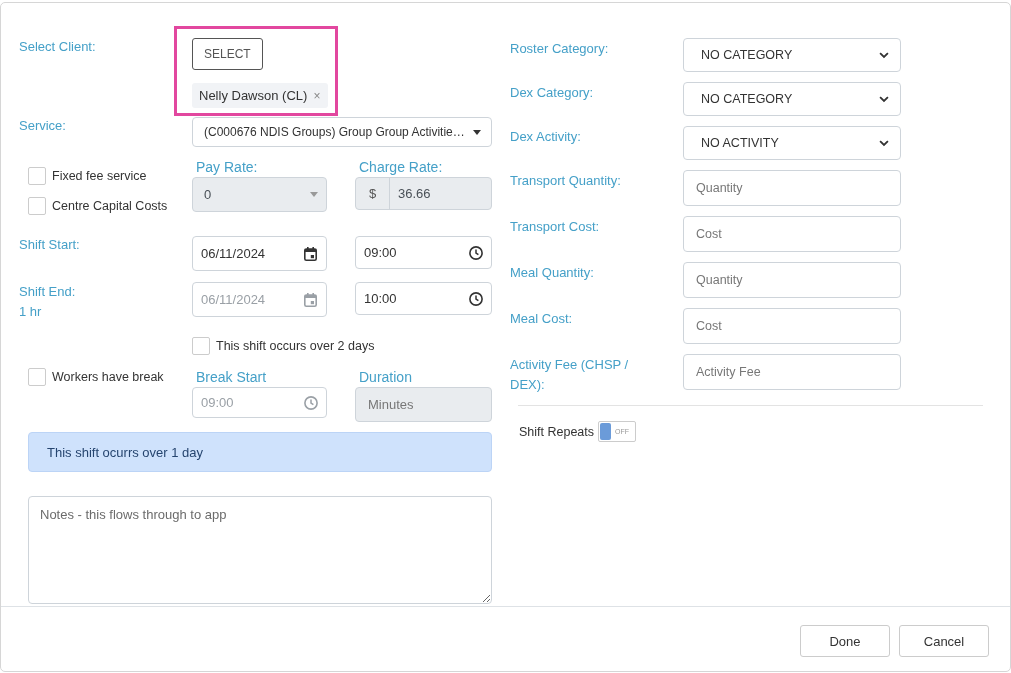 This screenshot has width=1011, height=673. Describe the element at coordinates (227, 54) in the screenshot. I see `select-button: SELECT` at that location.